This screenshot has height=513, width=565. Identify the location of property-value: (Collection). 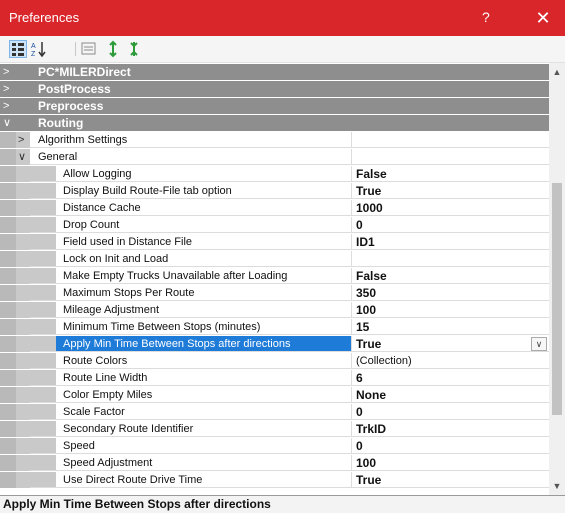
(450, 361).